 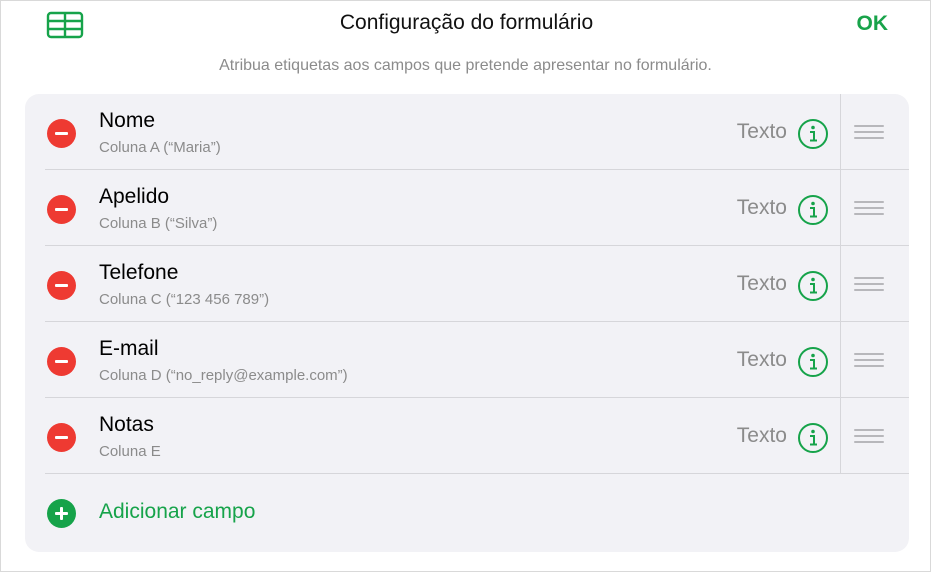 I want to click on field-source-column: Coluna D (“no_reply@example.com”), so click(x=223, y=375).